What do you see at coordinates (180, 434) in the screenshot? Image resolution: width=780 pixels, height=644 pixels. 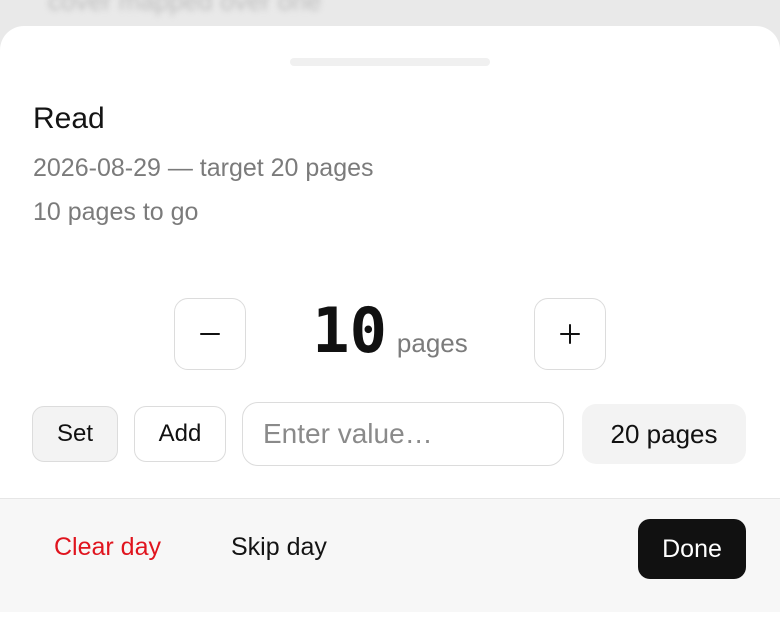 I see `add-mode-button: Add` at bounding box center [180, 434].